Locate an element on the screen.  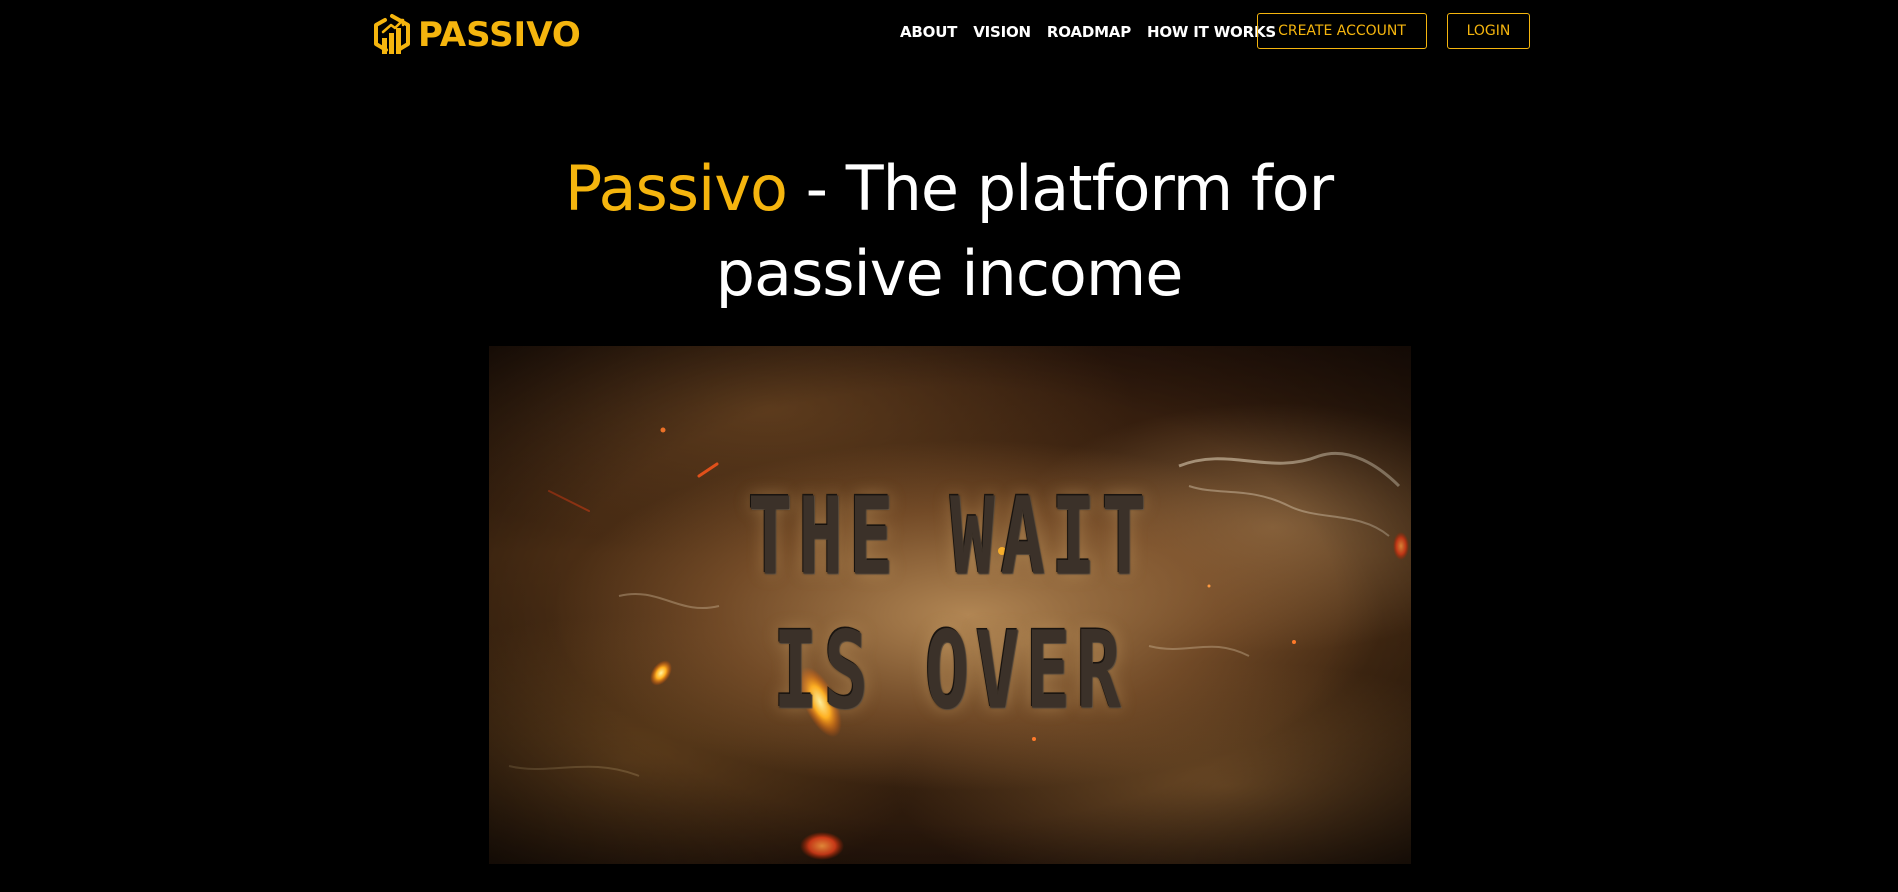
brand-name: PASSIVO is located at coordinates (499, 35).